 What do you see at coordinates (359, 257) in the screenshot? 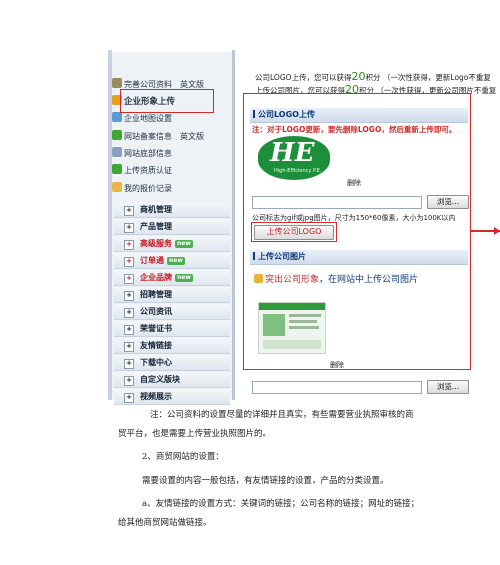
I see `image-panel-header: 上传公司图片` at bounding box center [359, 257].